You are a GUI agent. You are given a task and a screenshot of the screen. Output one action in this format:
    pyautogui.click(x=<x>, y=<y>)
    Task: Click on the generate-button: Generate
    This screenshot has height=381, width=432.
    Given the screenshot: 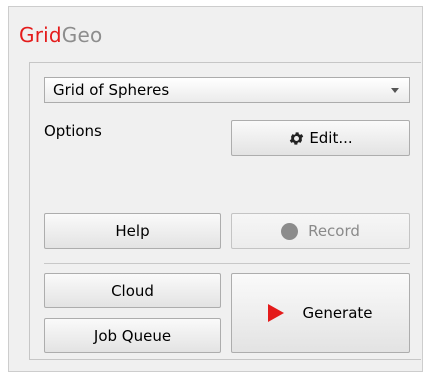 What is the action you would take?
    pyautogui.click(x=320, y=313)
    